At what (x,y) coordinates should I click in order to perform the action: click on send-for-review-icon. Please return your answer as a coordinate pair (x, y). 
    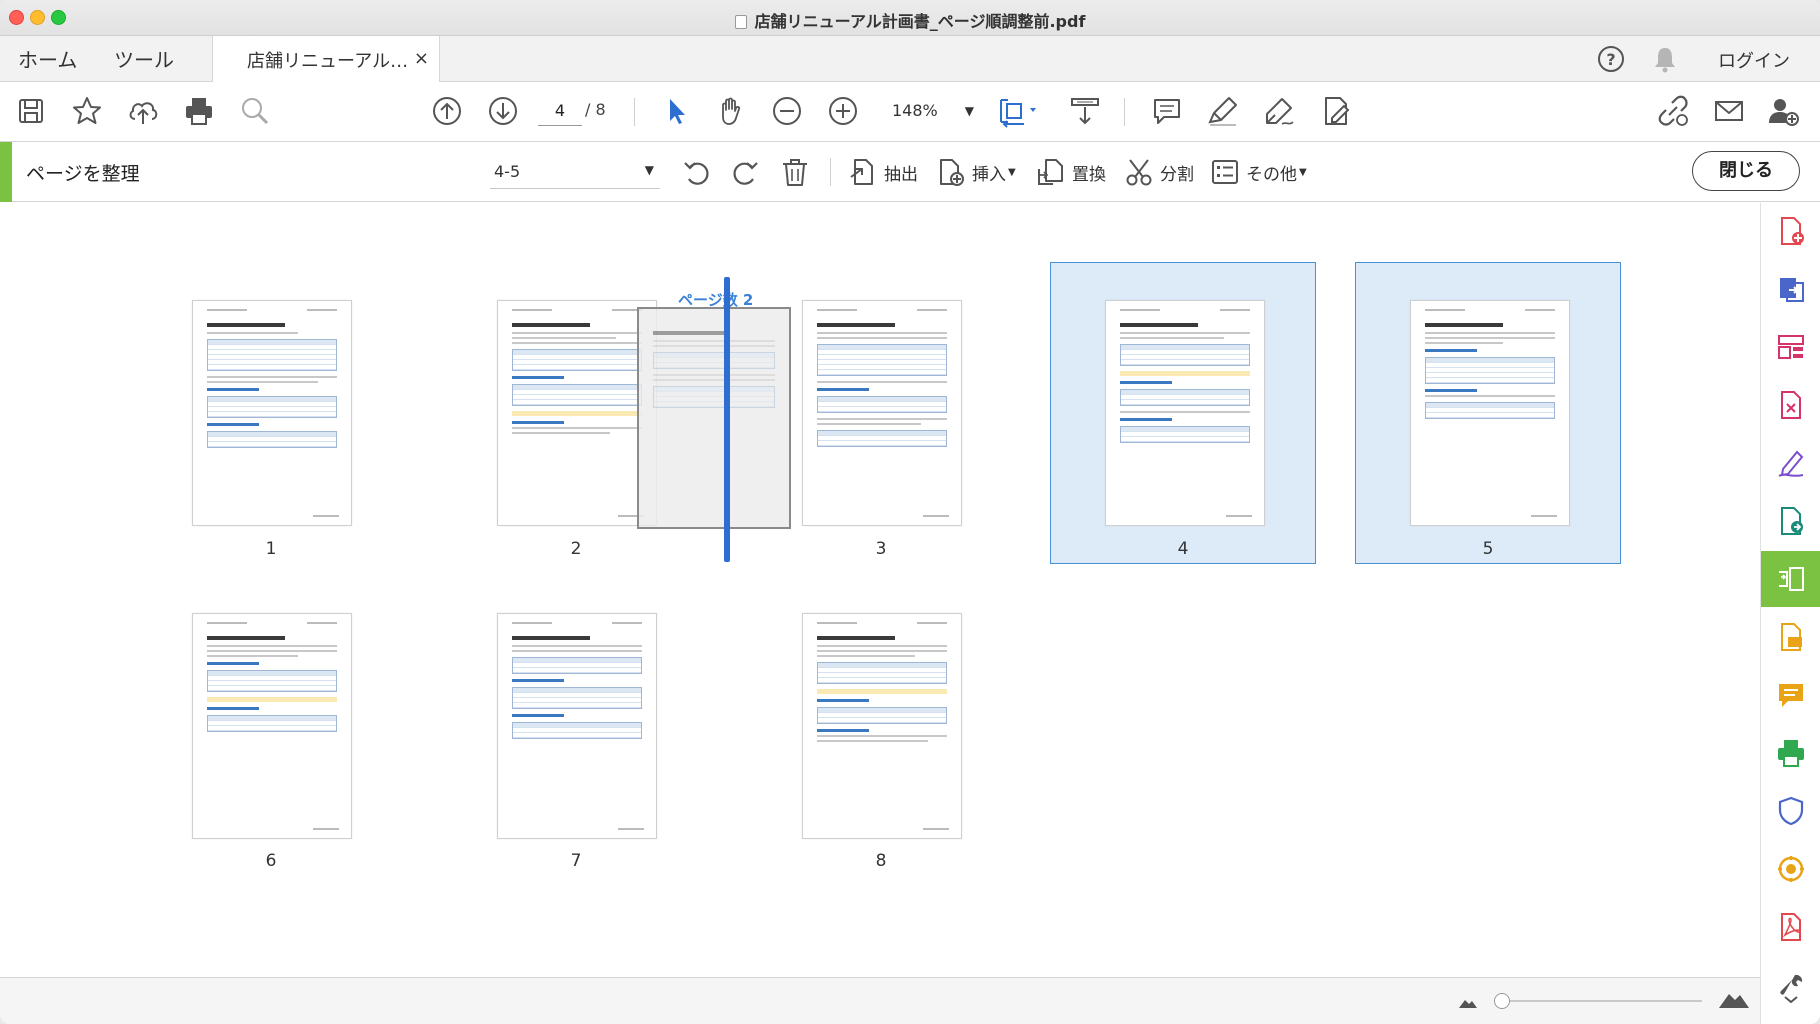
    Looking at the image, I should click on (1790, 521).